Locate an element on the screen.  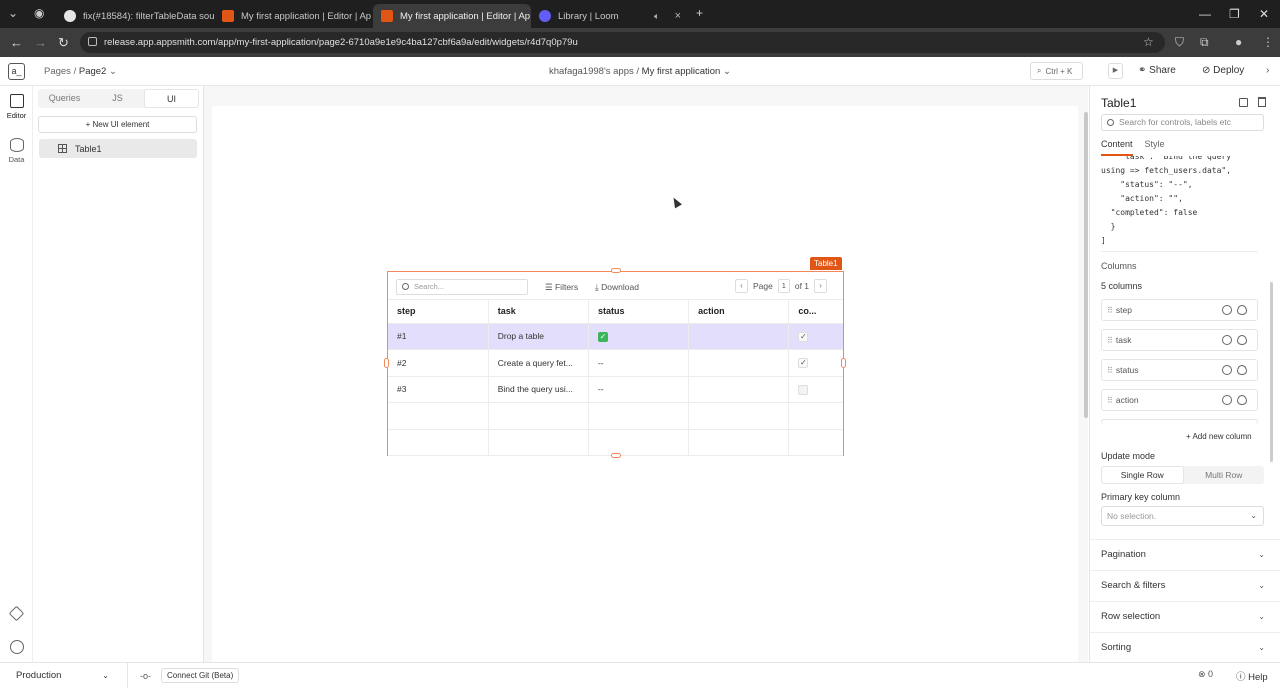
tab-content: Content is located at coordinates (1117, 147).